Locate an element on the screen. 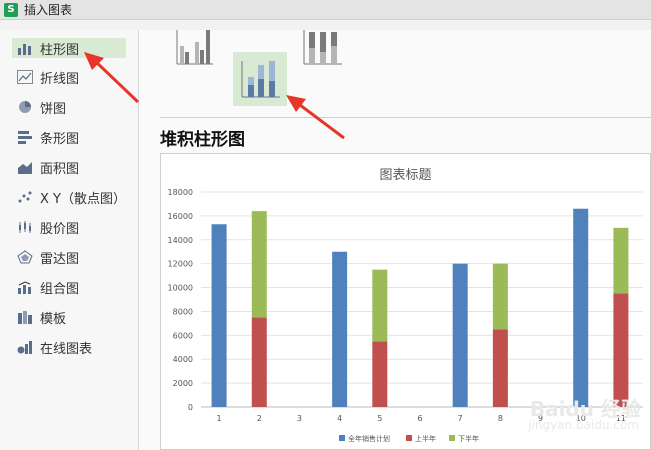  y-tick-label: 14000 is located at coordinates (180, 240).